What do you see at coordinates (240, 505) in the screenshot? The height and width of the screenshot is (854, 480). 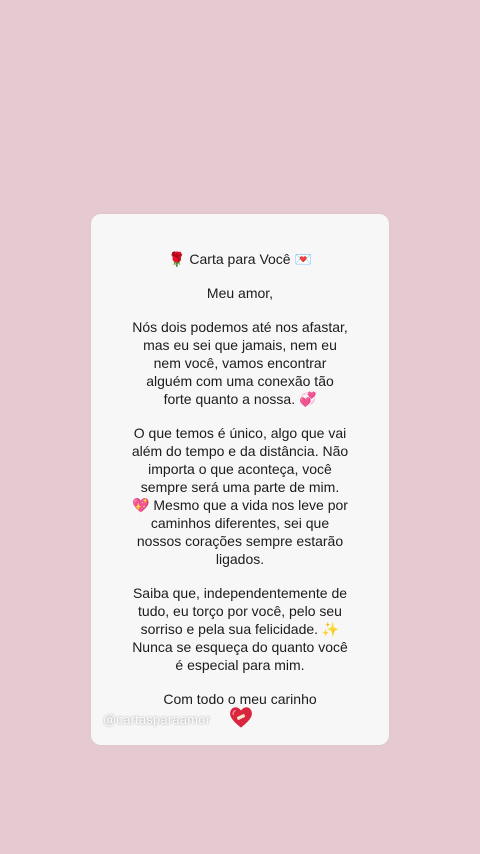 I see `paragraph-line: 💖 Mesmo que a vida nos leve por` at bounding box center [240, 505].